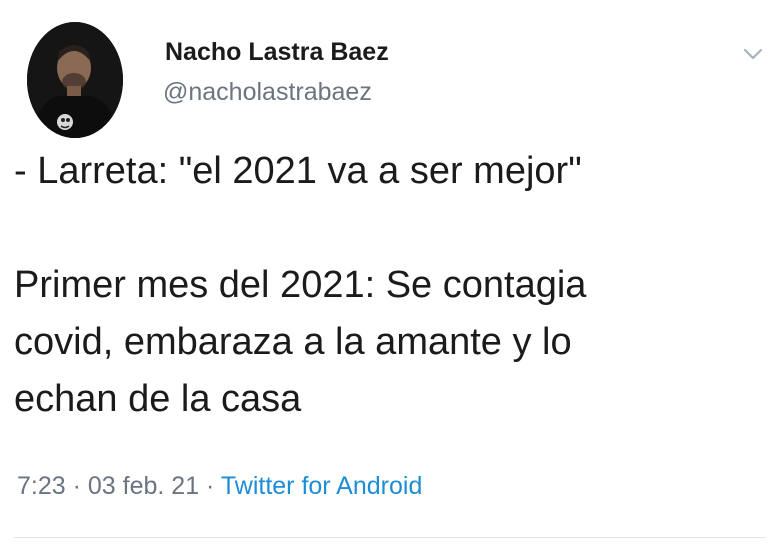 Image resolution: width=779 pixels, height=544 pixels. What do you see at coordinates (390, 537) in the screenshot?
I see `divider` at bounding box center [390, 537].